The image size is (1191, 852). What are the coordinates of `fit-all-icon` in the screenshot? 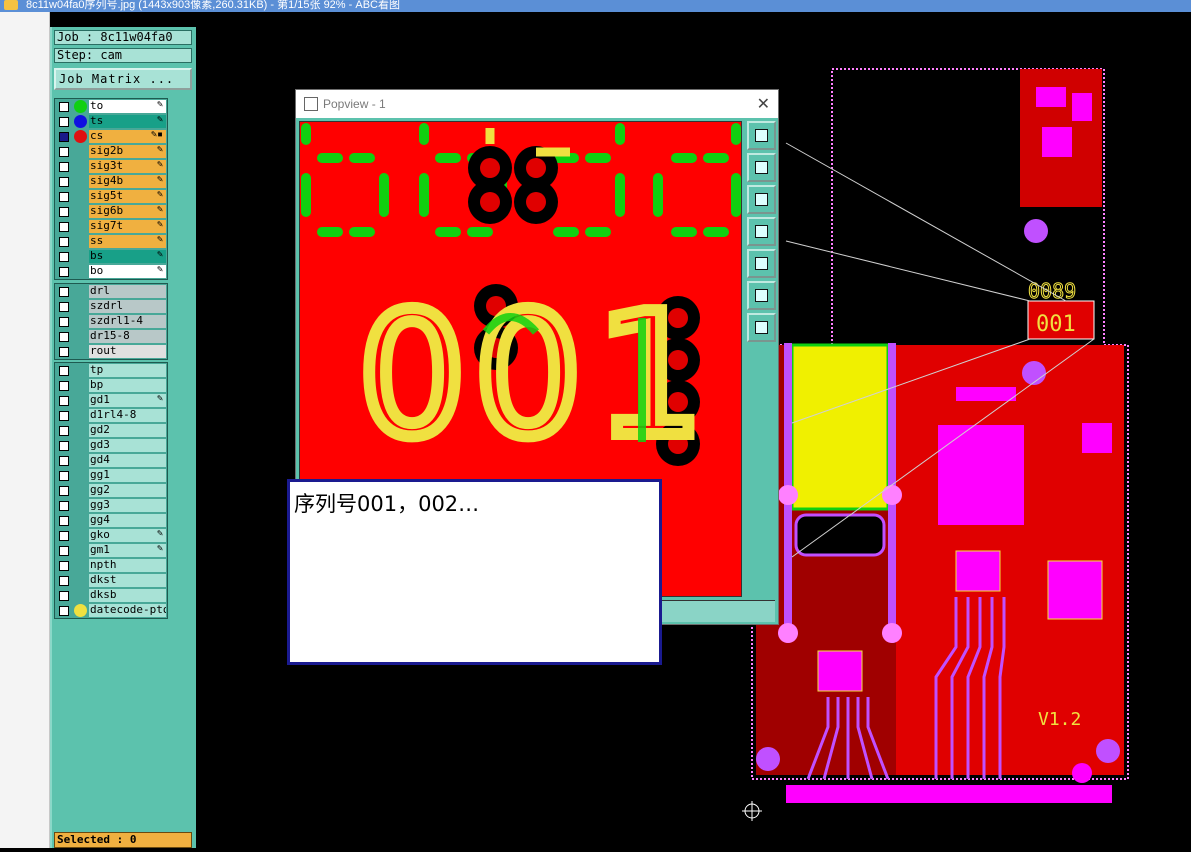 It's located at (761, 295).